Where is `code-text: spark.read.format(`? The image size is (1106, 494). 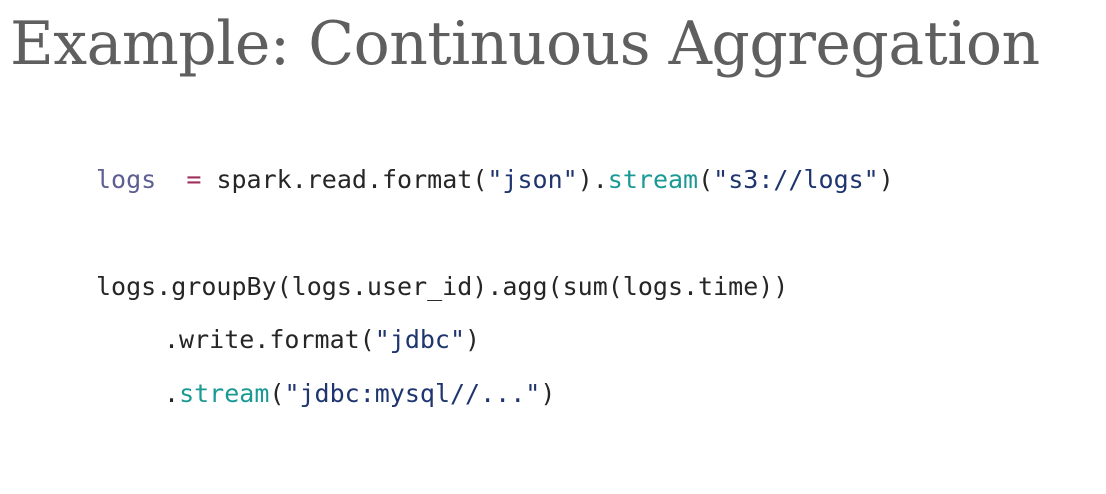 code-text: spark.read.format( is located at coordinates (344, 179).